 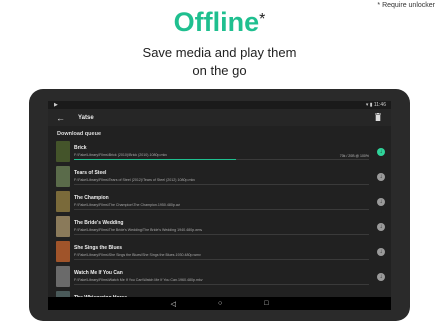 I want to click on toolbar-title: Yatse, so click(x=86, y=117).